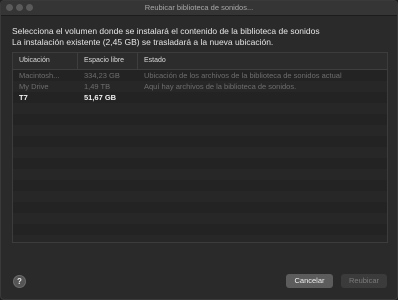  Describe the element at coordinates (364, 281) in the screenshot. I see `relocate-button: Reubicar` at that location.